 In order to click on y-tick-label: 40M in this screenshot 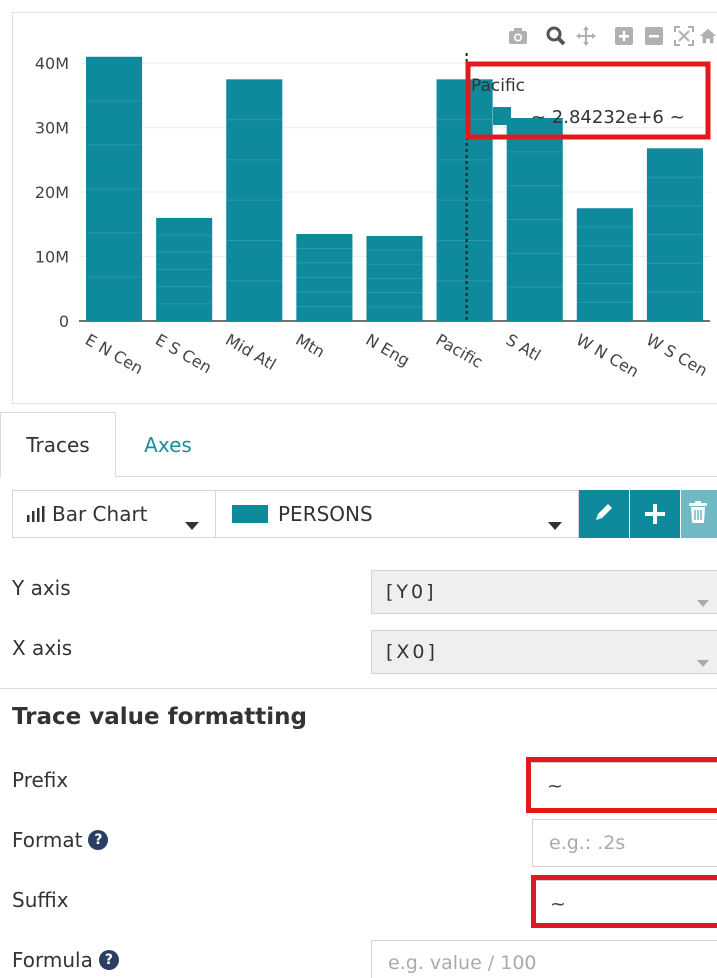, I will do `click(52, 63)`.